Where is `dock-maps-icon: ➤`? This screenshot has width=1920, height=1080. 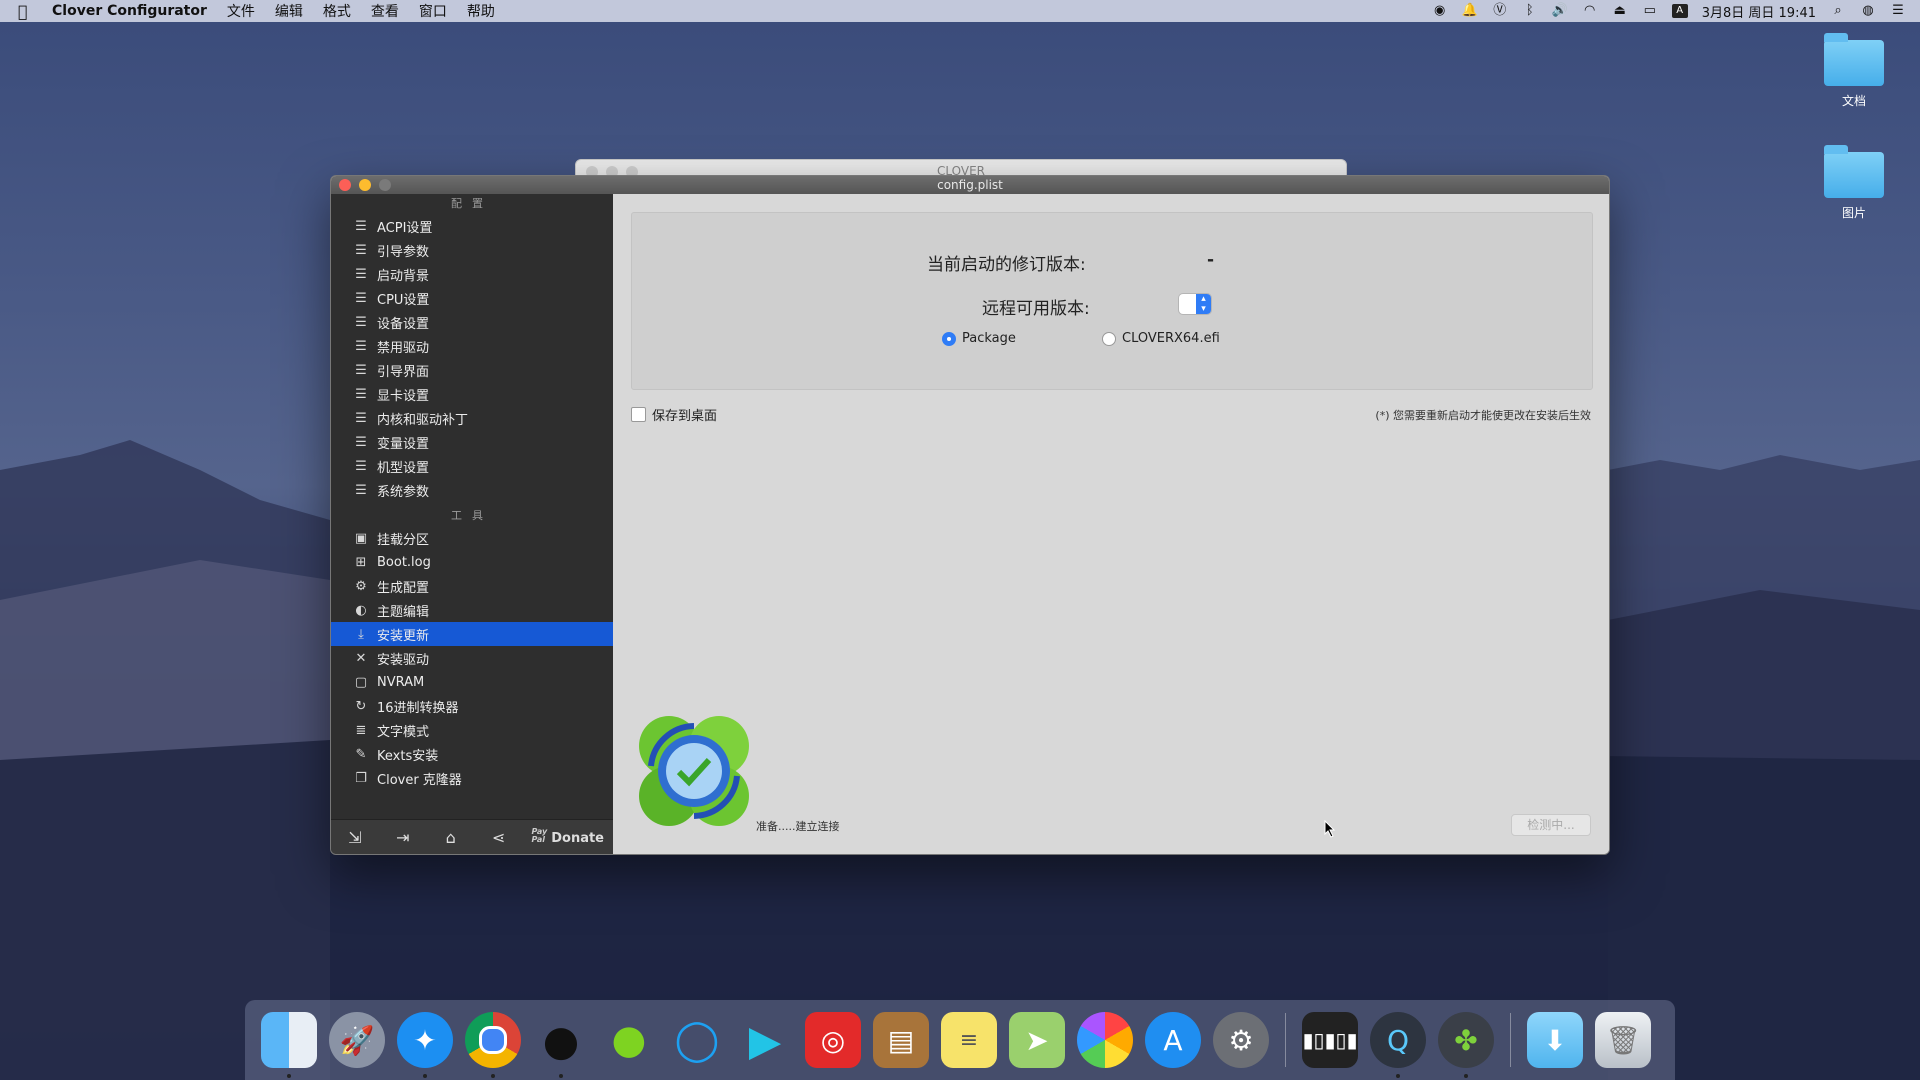 dock-maps-icon: ➤ is located at coordinates (1037, 1040).